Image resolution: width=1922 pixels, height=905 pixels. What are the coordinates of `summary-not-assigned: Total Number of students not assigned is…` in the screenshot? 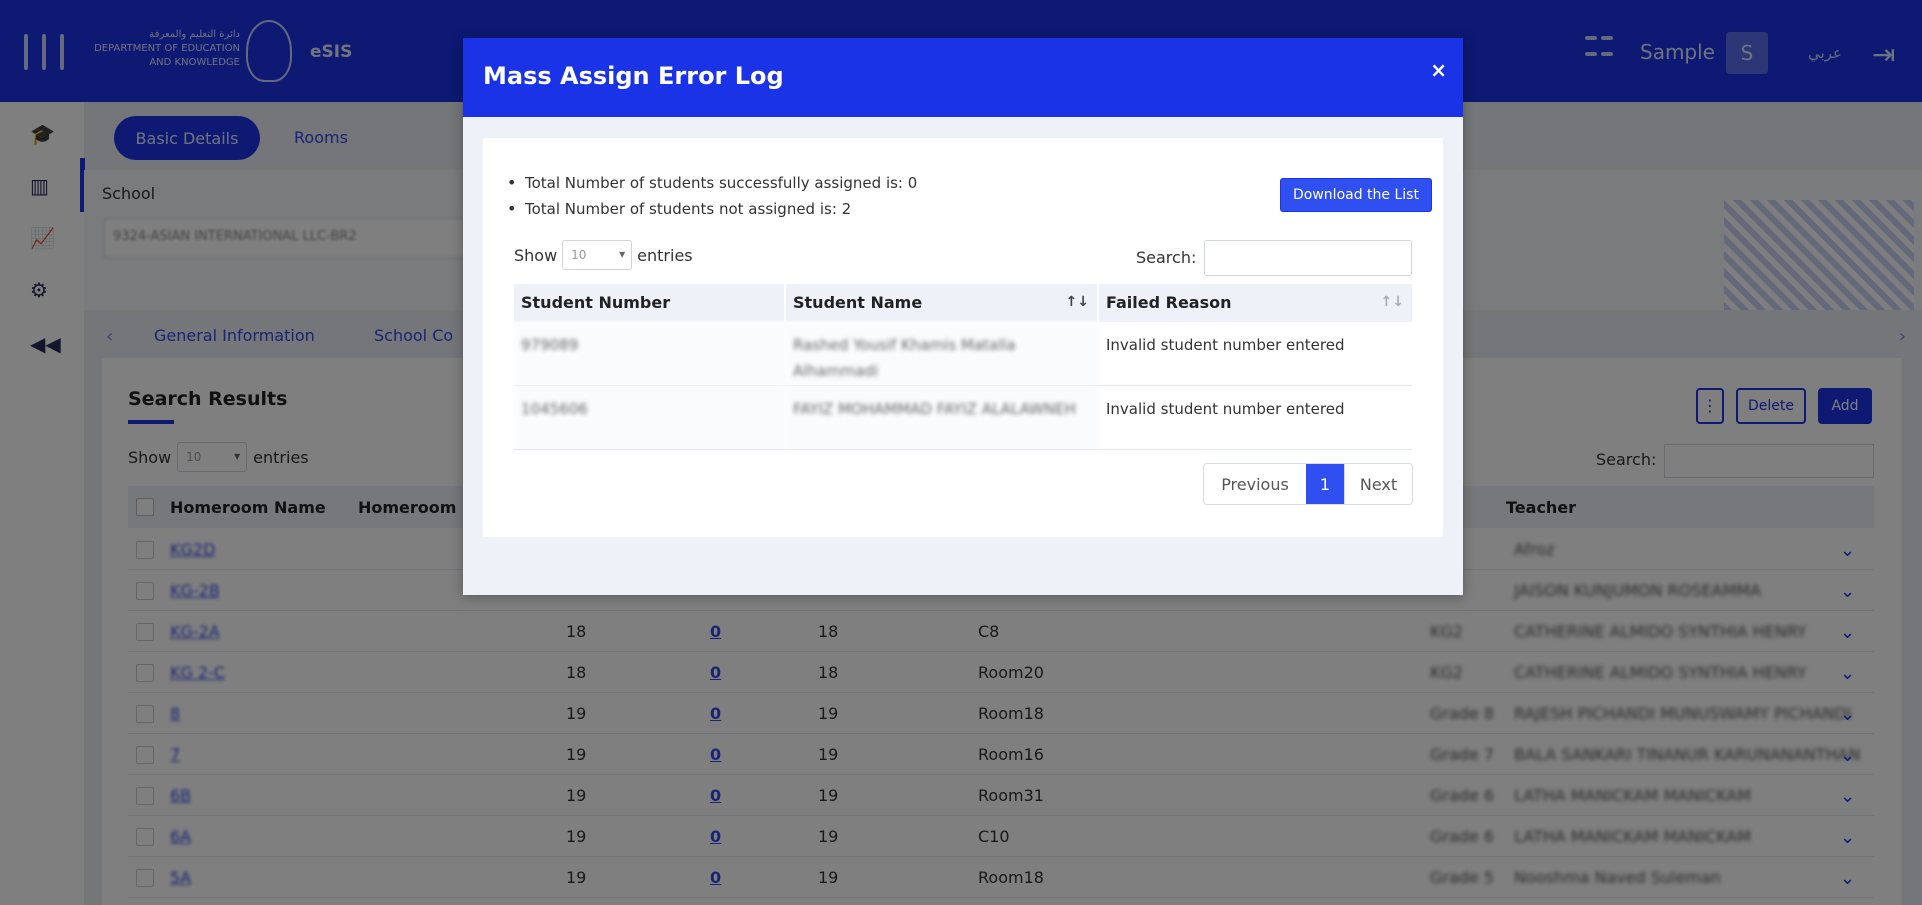 It's located at (710, 209).